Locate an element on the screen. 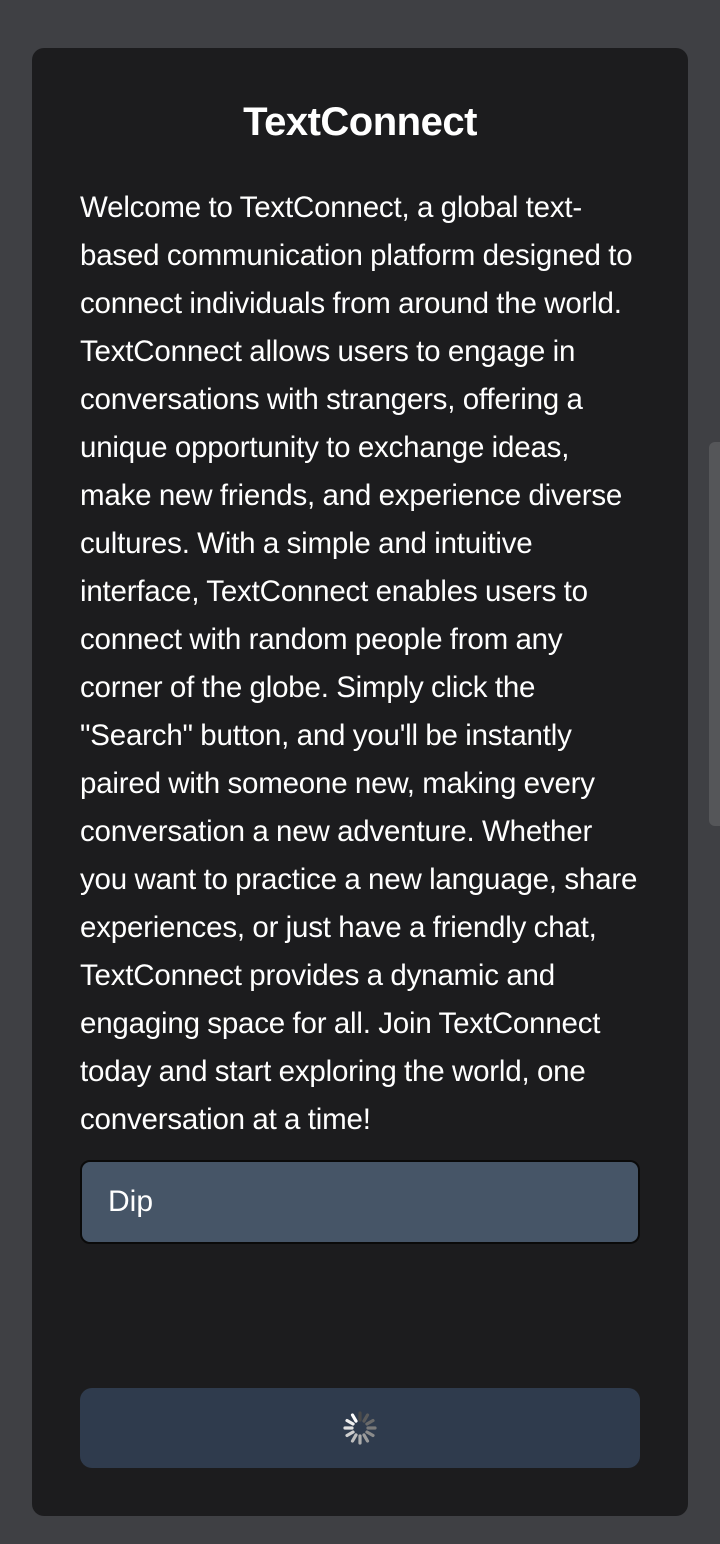  spinner-icon is located at coordinates (360, 1428).